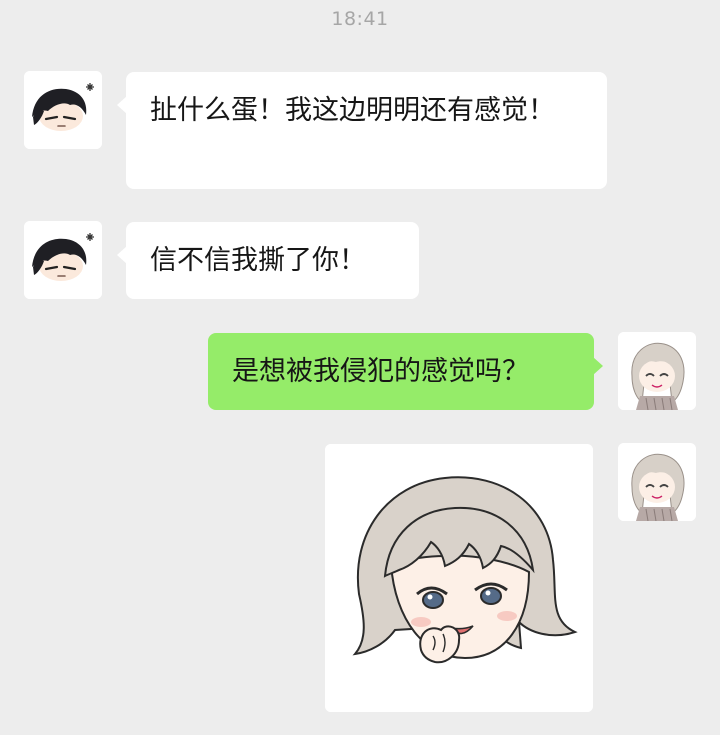 The width and height of the screenshot is (720, 735). What do you see at coordinates (258, 260) in the screenshot?
I see `message-text: 信不信我撕了你！` at bounding box center [258, 260].